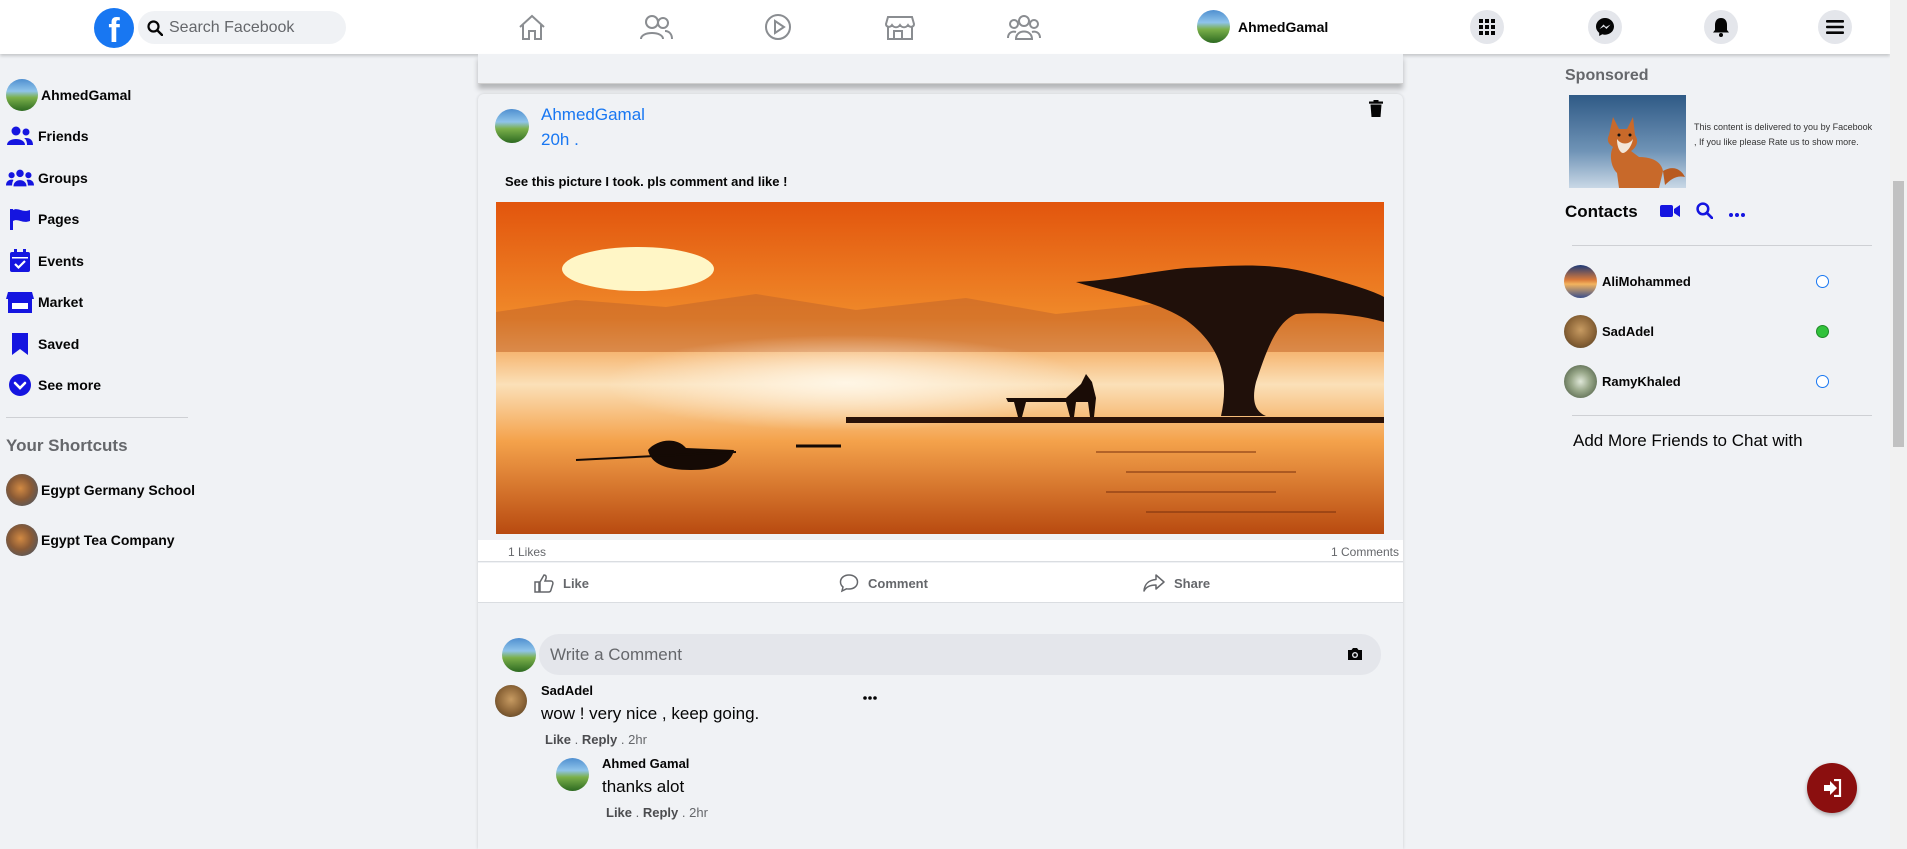 This screenshot has height=849, width=1907. What do you see at coordinates (593, 115) in the screenshot?
I see `post-author: AhmedGamal` at bounding box center [593, 115].